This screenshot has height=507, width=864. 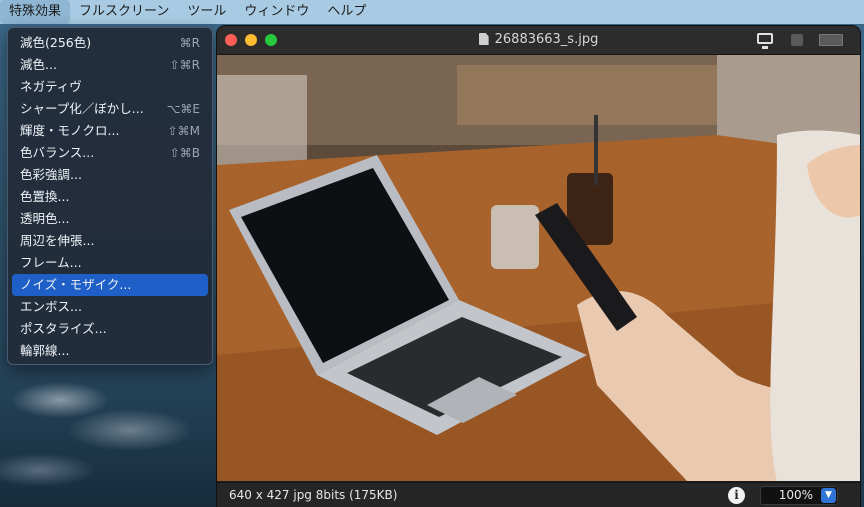 I want to click on shortcut: ⇧⌘B, so click(x=184, y=153).